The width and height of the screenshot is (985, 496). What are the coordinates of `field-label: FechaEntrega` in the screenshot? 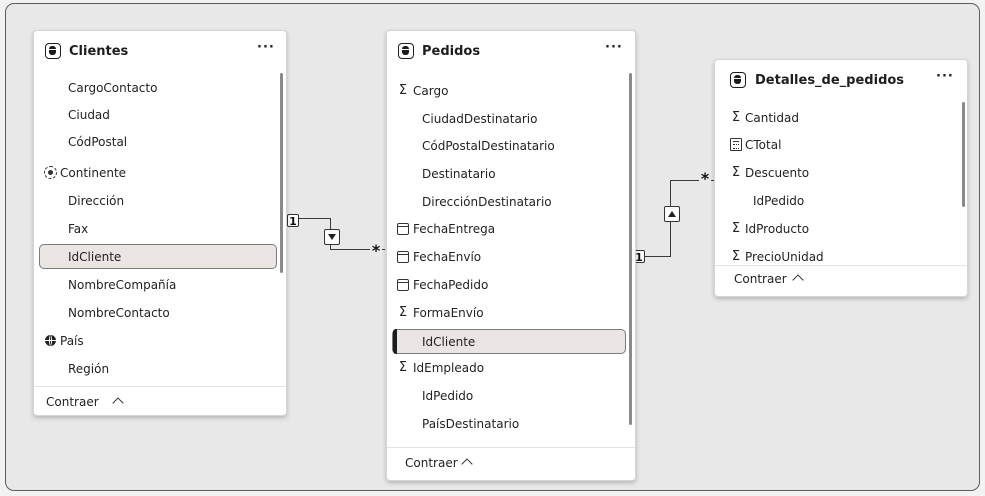 It's located at (454, 229).